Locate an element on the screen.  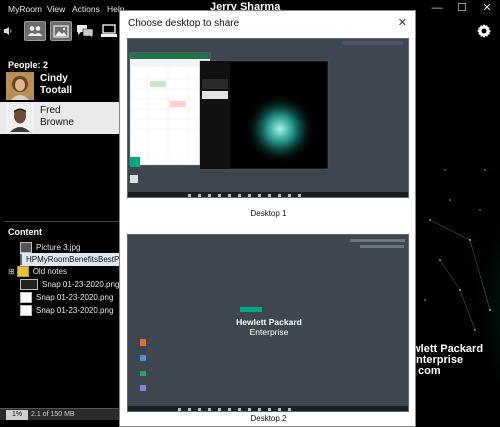
picture-icon is located at coordinates (61, 31).